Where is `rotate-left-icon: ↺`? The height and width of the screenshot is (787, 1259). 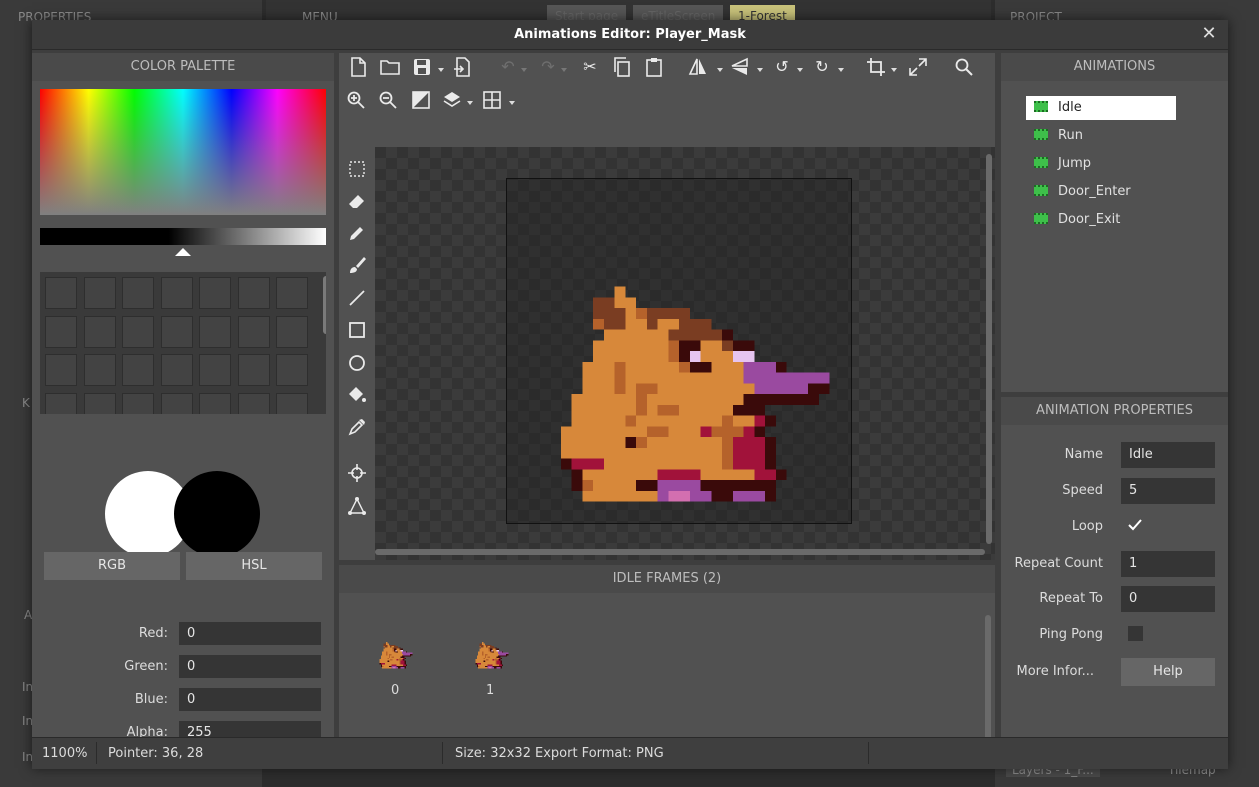
rotate-left-icon: ↺ is located at coordinates (782, 68).